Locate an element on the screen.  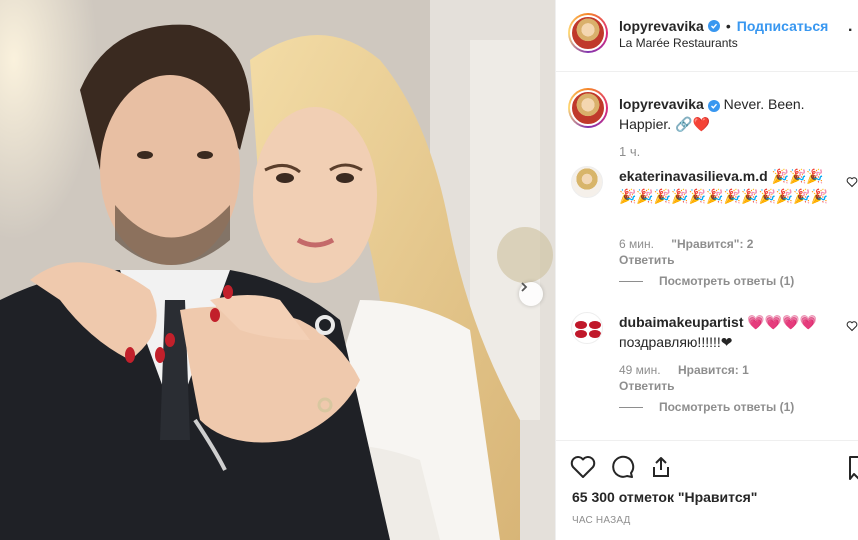
author-avatar is located at coordinates (588, 33).